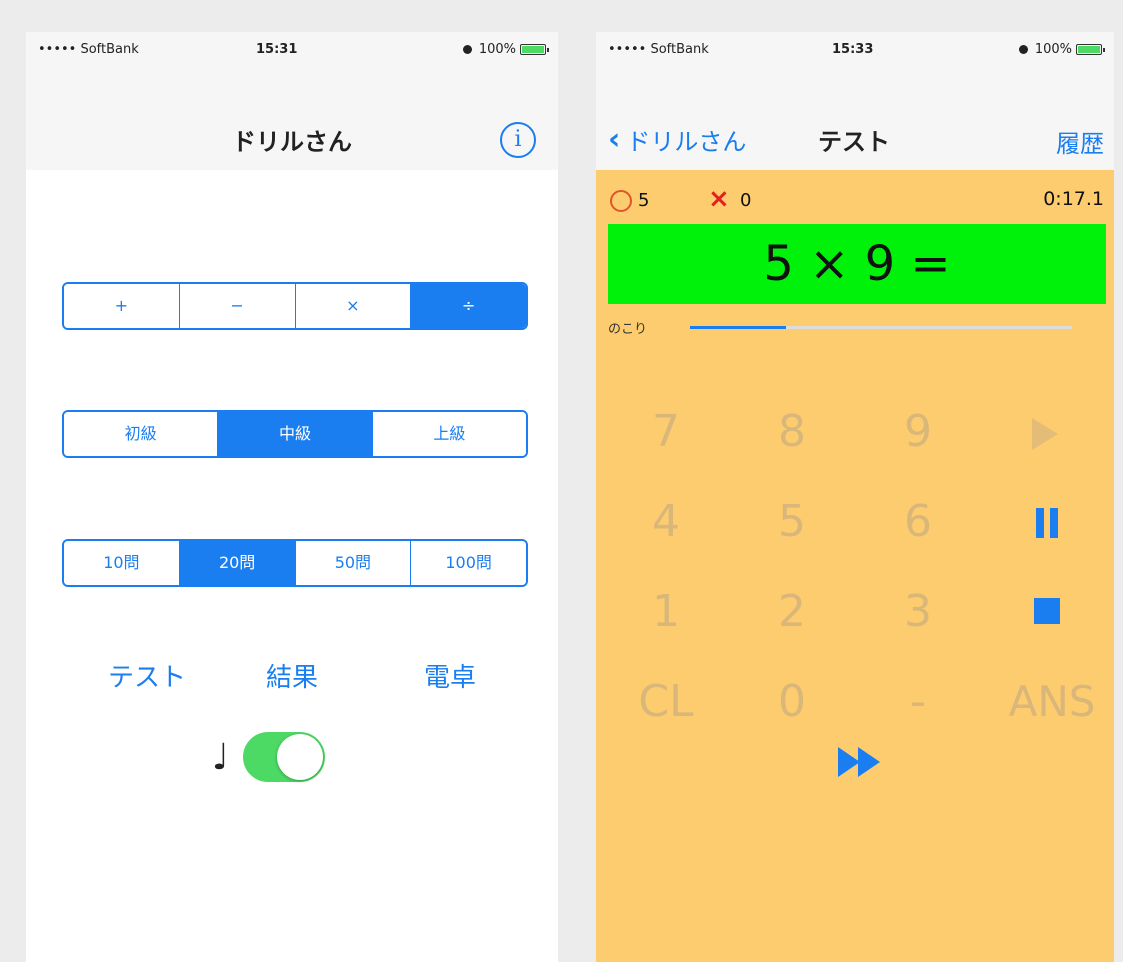  I want to click on status-bar: ••••• SoftBank 15:33 100%, so click(855, 53).